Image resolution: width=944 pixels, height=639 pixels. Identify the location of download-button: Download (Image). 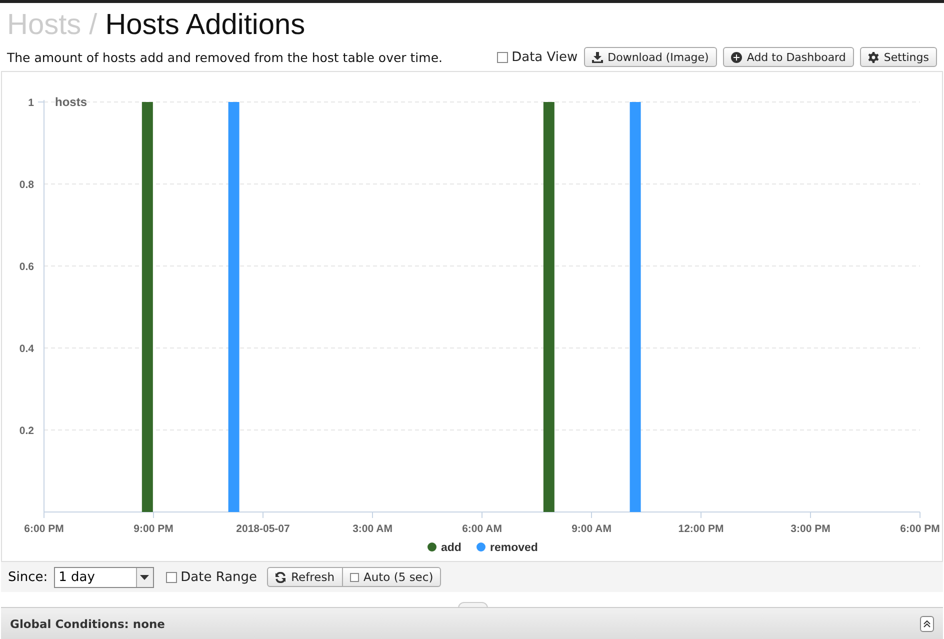
(650, 57).